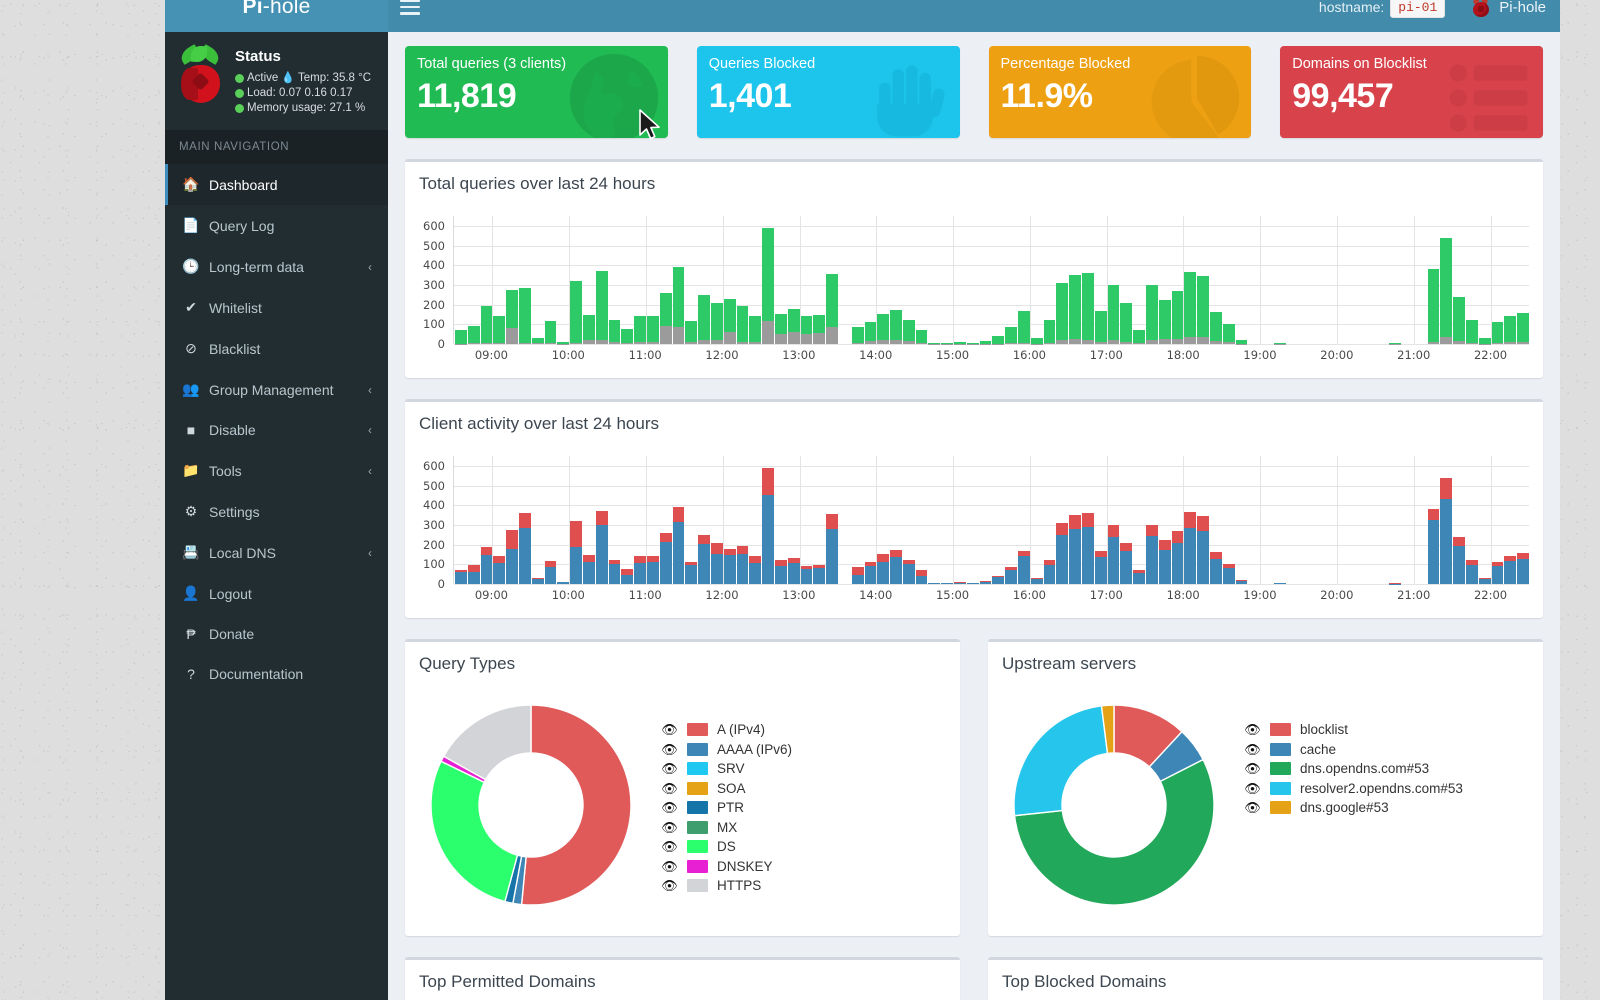 Image resolution: width=1600 pixels, height=1000 pixels. Describe the element at coordinates (1508, 9) in the screenshot. I see `navbar-brand: Pi-hole` at that location.